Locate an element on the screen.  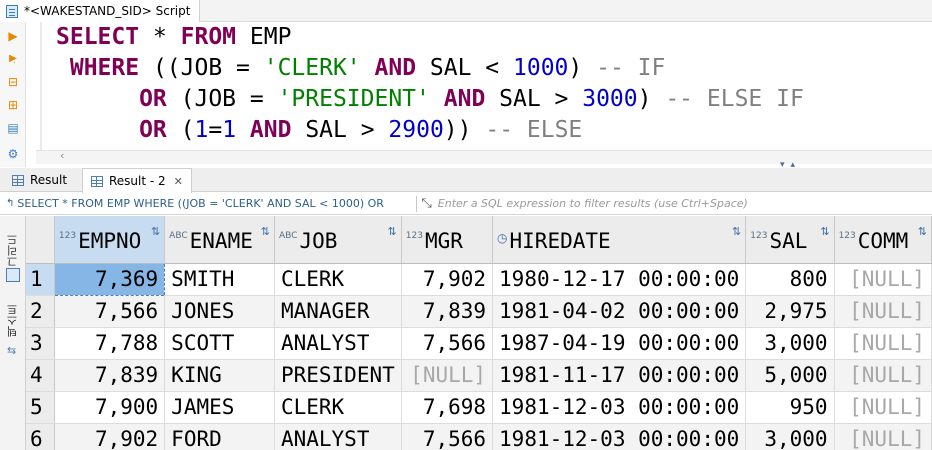
load-plan-icon: ⊞ is located at coordinates (13, 105).